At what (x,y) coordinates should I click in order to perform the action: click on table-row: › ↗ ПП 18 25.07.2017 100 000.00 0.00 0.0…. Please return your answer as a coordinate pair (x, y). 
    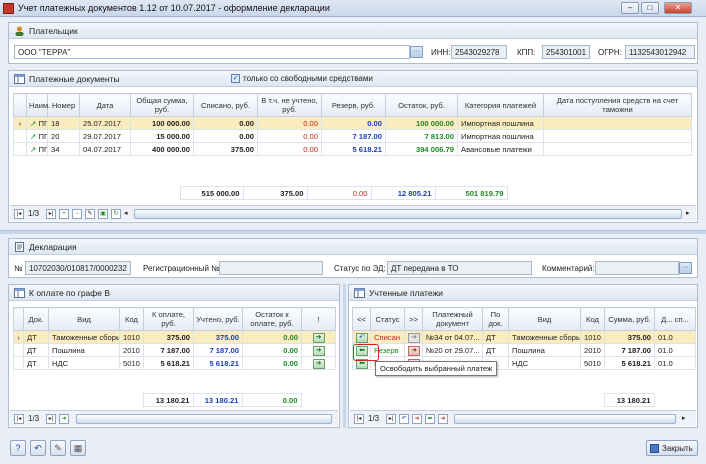
    Looking at the image, I should click on (352, 123).